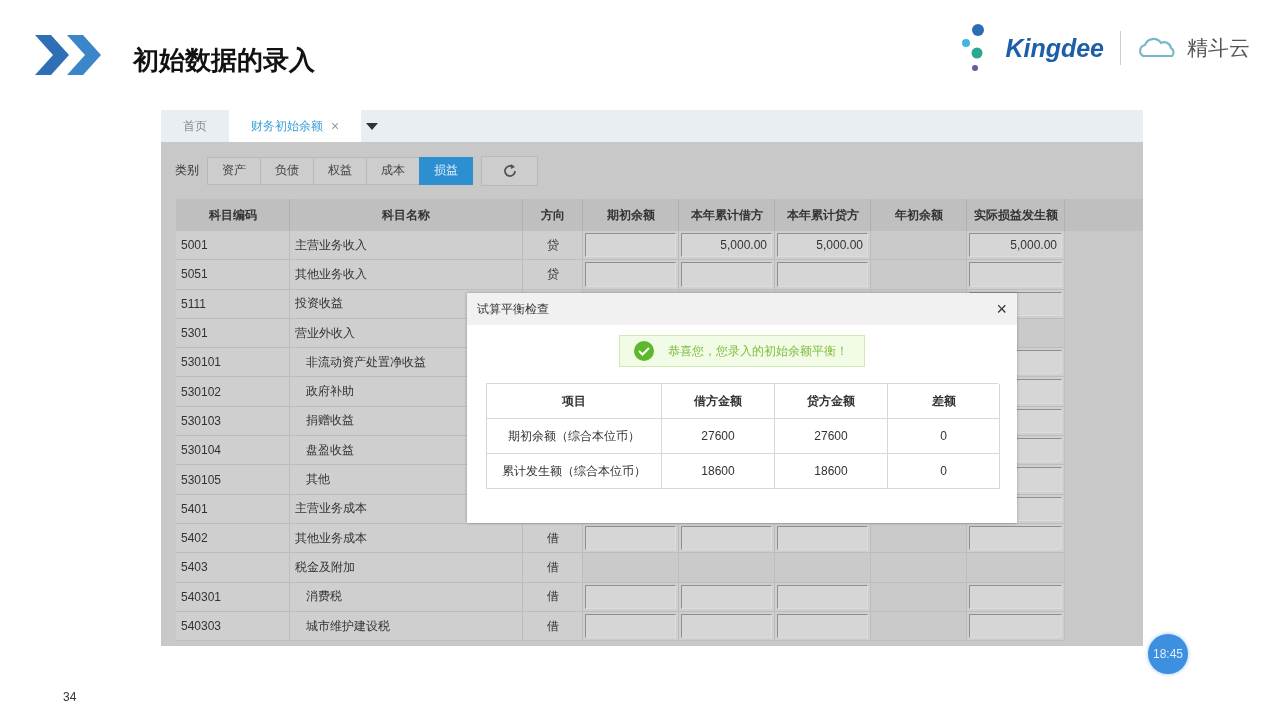 This screenshot has width=1280, height=720. Describe the element at coordinates (406, 626) in the screenshot. I see `table-cell: 城市维护建设税` at that location.